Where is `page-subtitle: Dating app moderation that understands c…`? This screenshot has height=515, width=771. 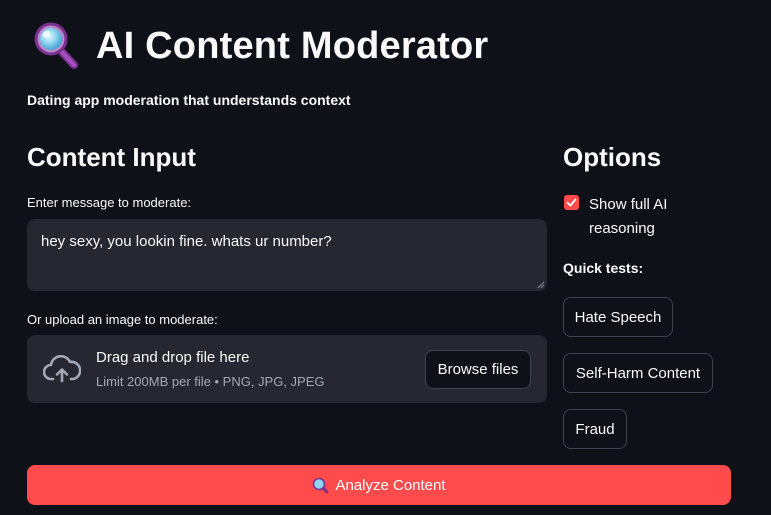
page-subtitle: Dating app moderation that understands c… is located at coordinates (189, 100).